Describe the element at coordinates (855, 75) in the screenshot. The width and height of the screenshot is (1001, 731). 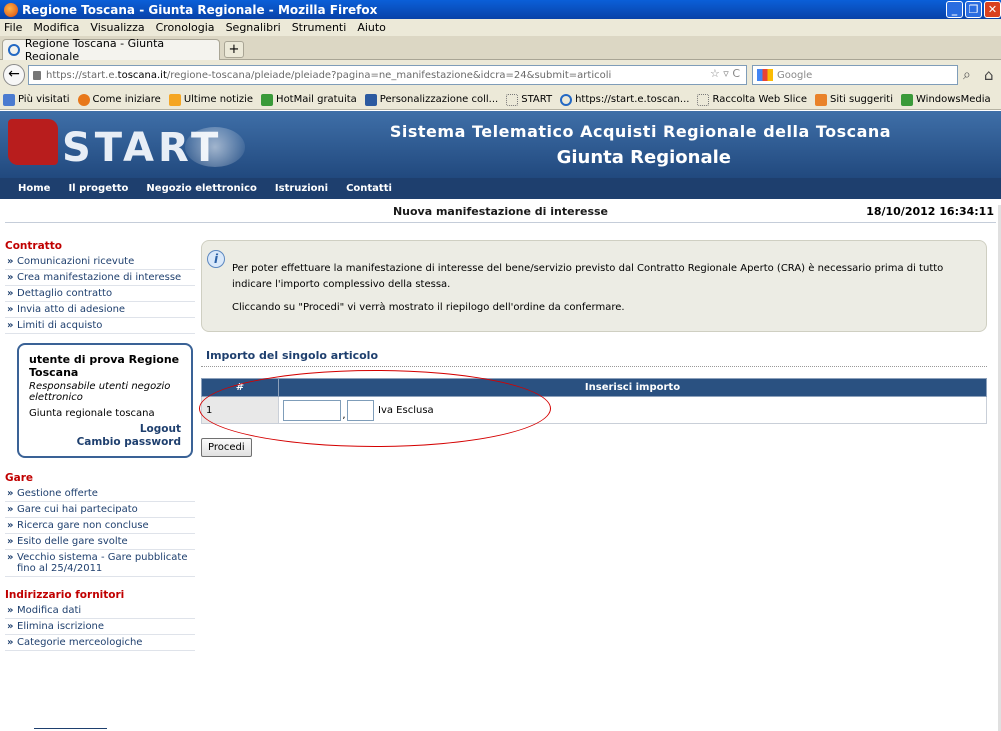
I see `search-input: Google` at that location.